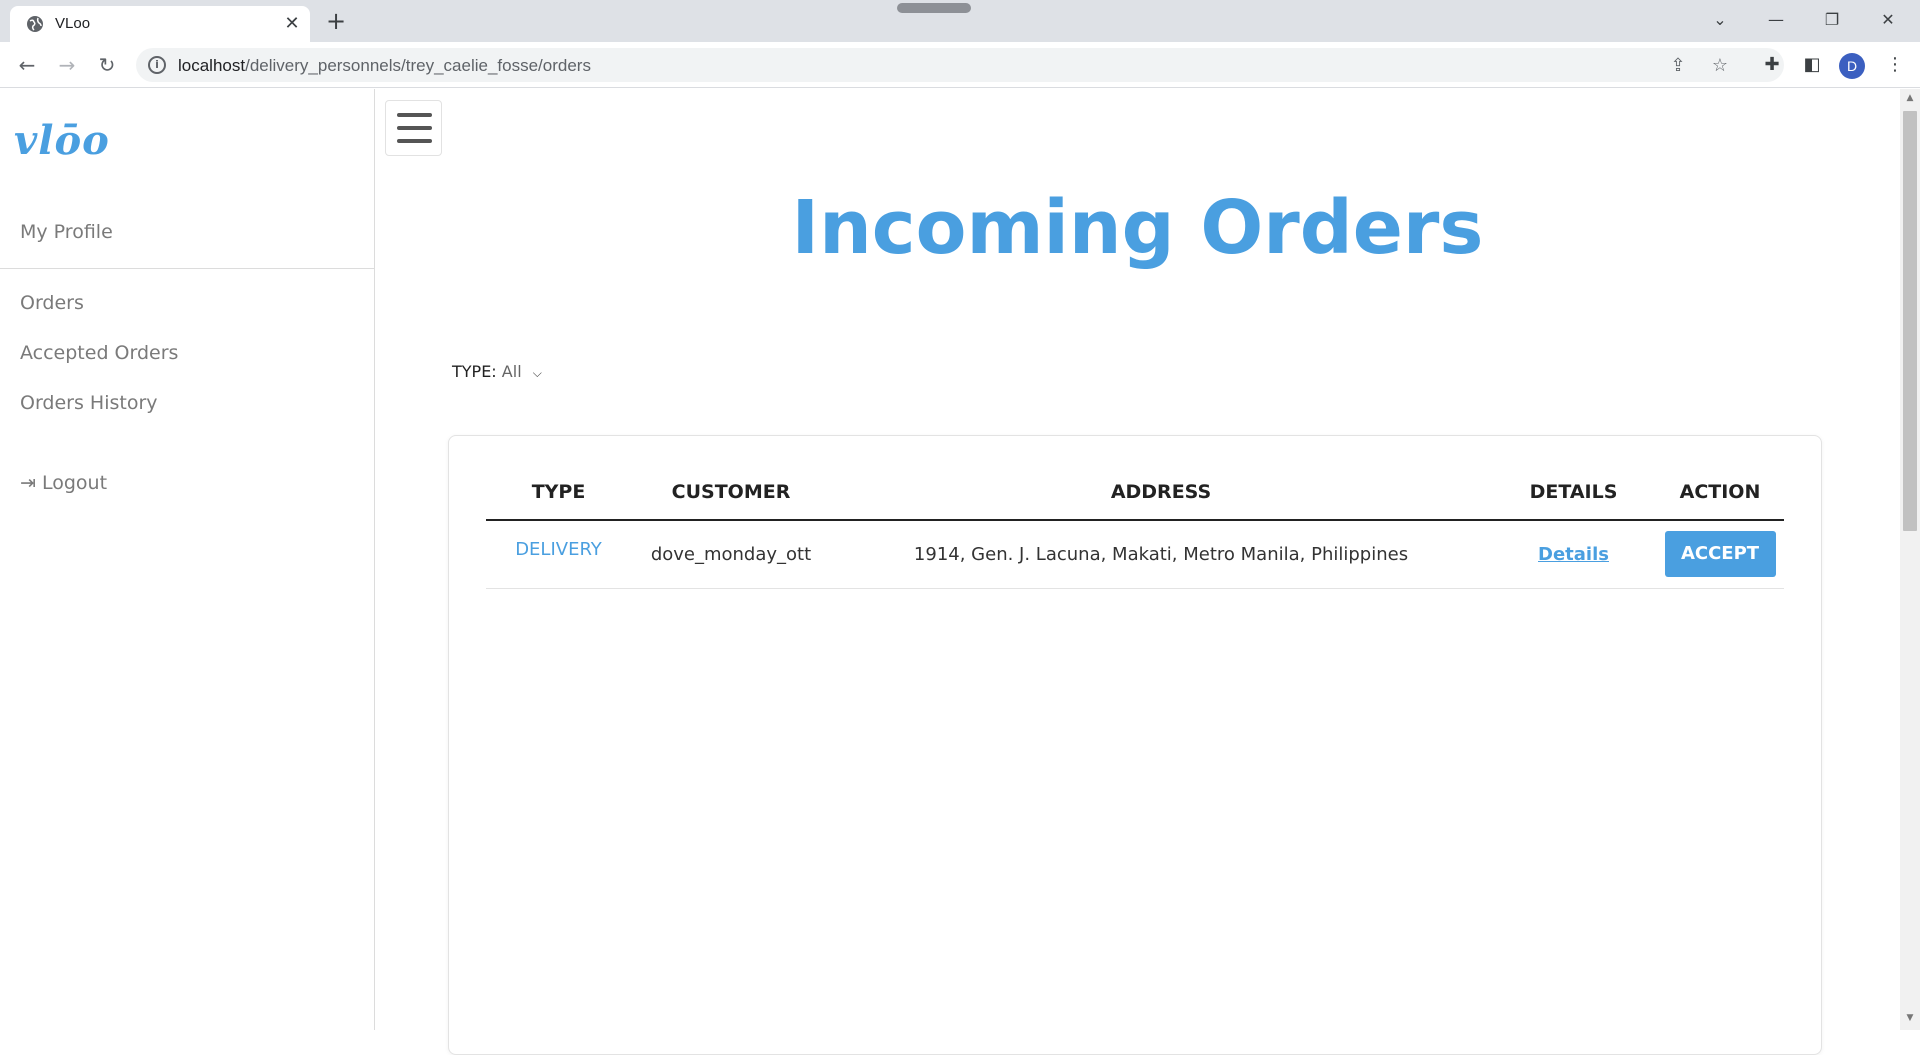 The height and width of the screenshot is (1055, 1920). What do you see at coordinates (336, 22) in the screenshot?
I see `new-tab-button: +` at bounding box center [336, 22].